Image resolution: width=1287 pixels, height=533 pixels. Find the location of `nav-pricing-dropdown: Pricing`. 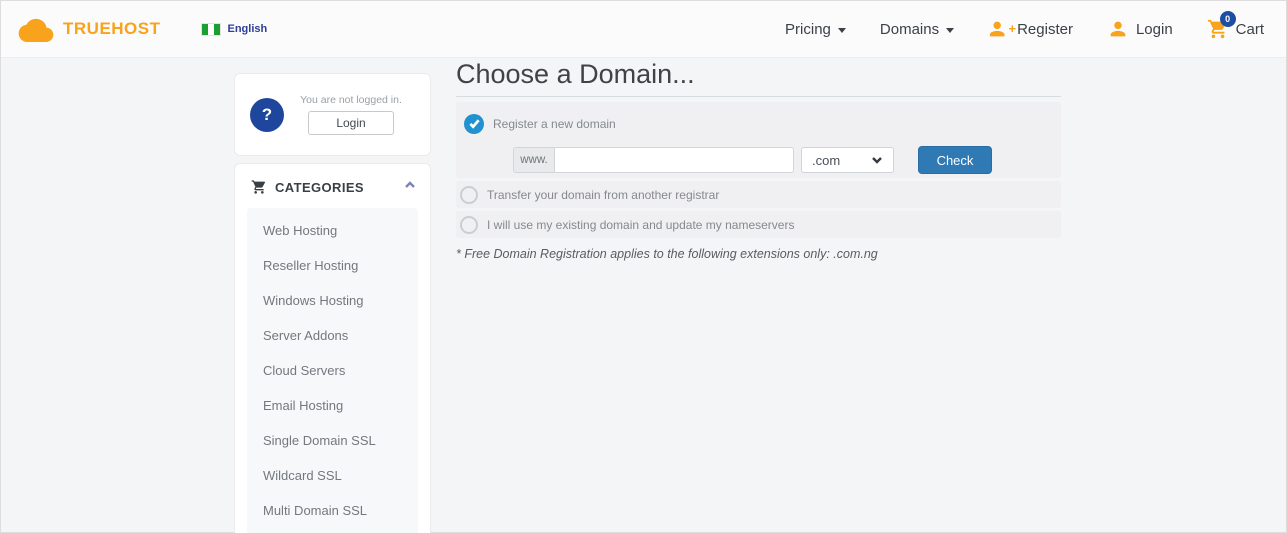

nav-pricing-dropdown: Pricing is located at coordinates (815, 29).